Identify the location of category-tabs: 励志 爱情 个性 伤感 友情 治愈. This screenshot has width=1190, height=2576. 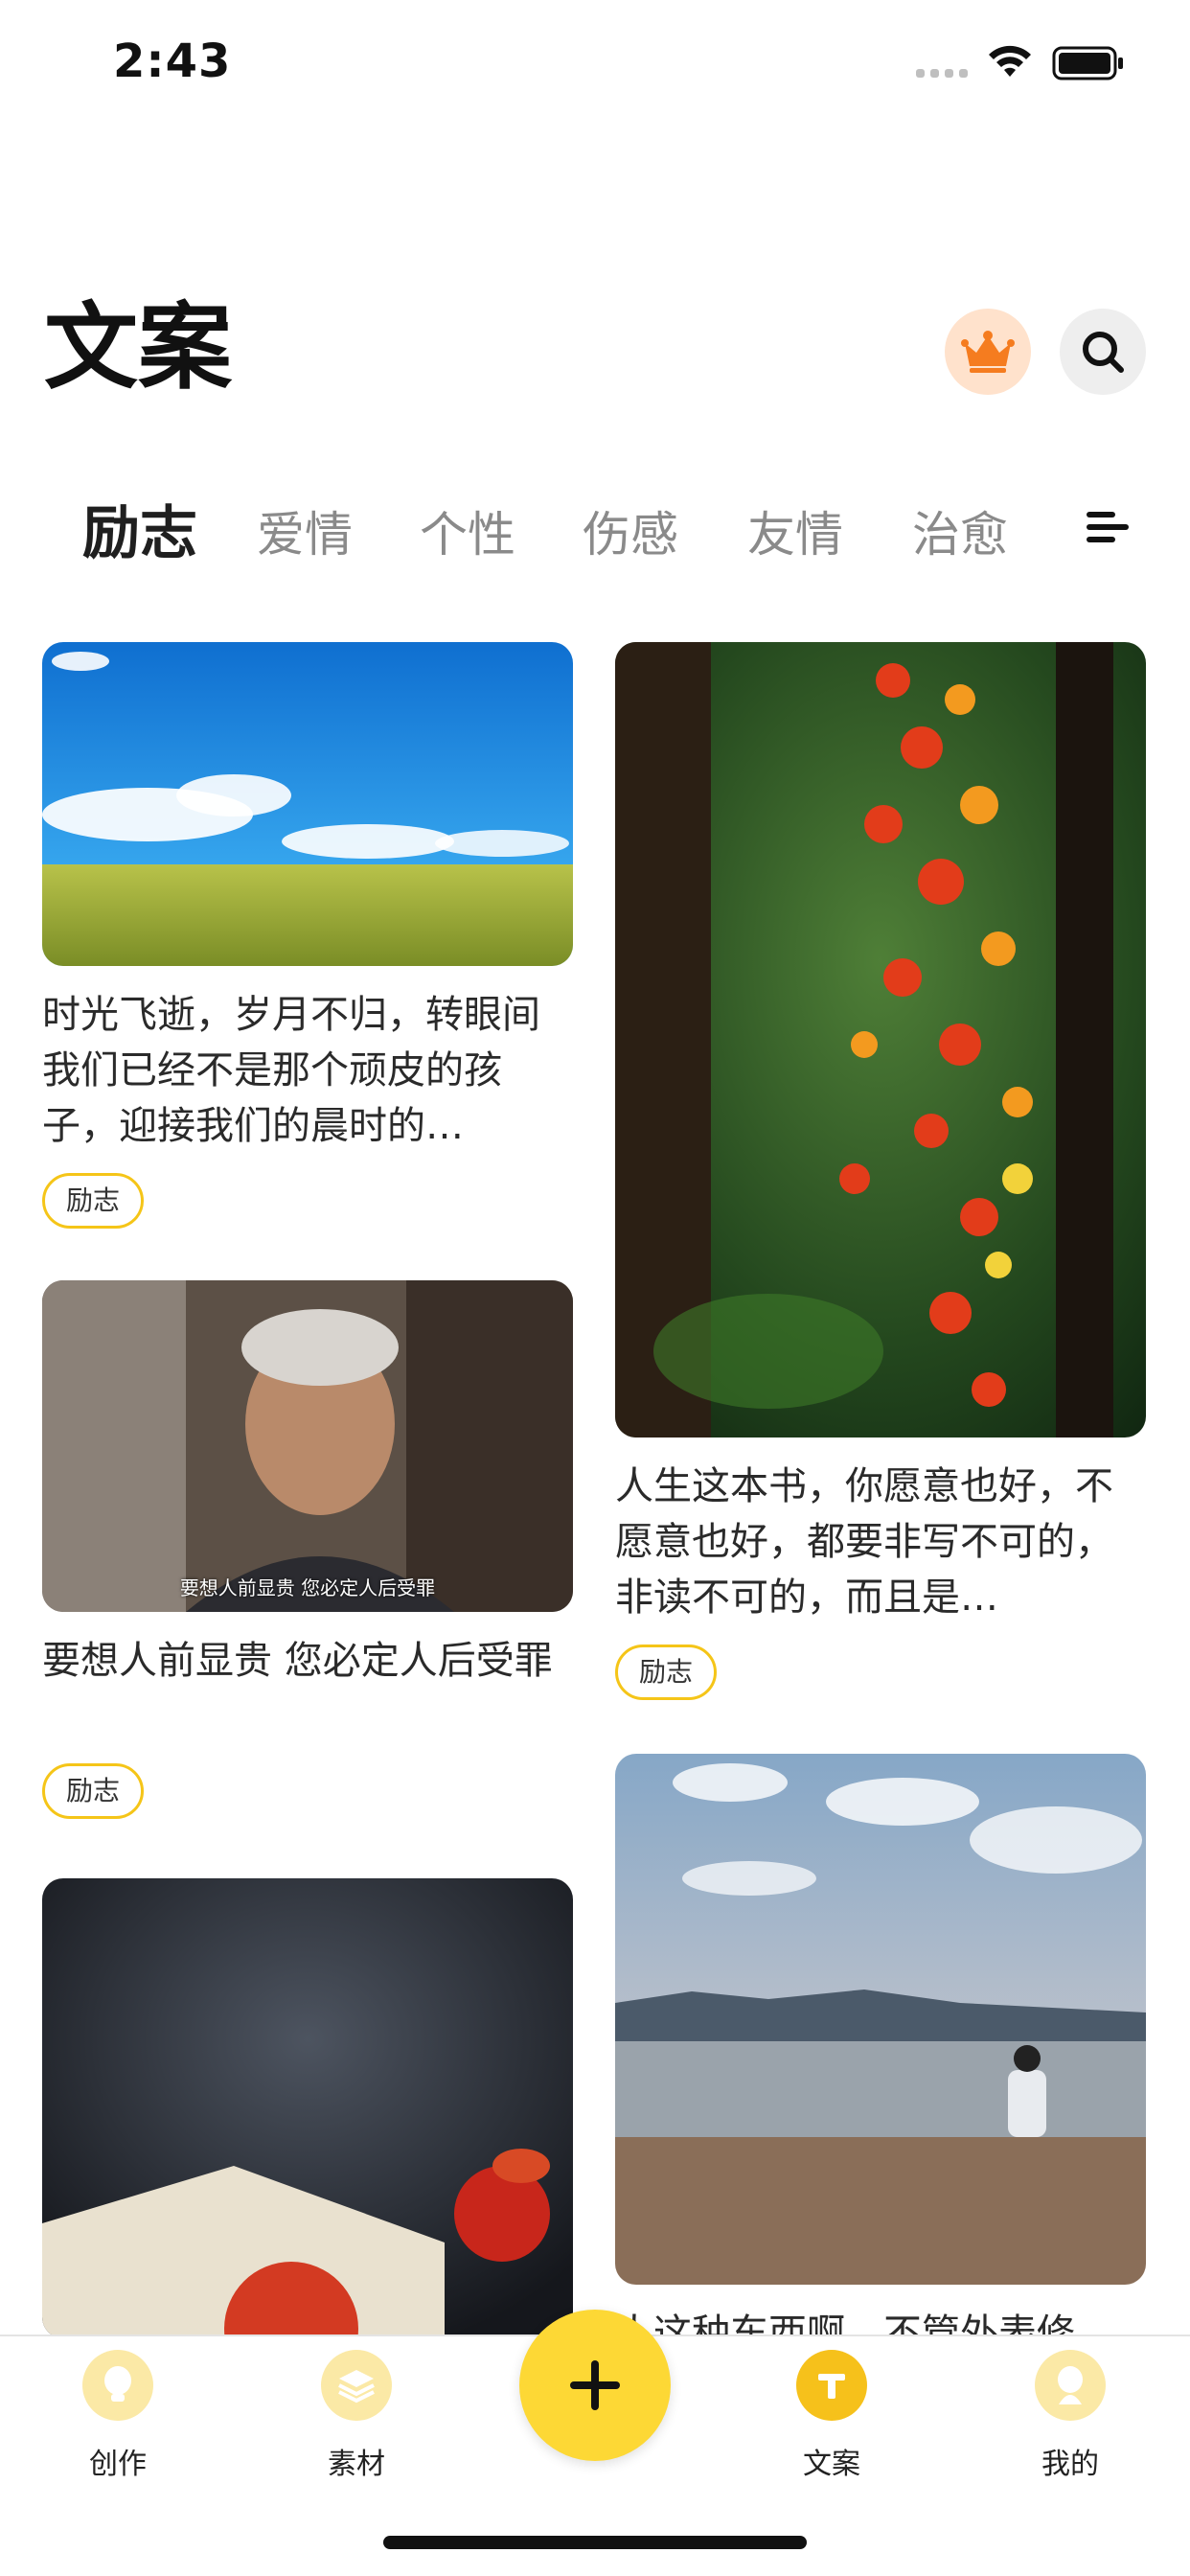
(595, 527).